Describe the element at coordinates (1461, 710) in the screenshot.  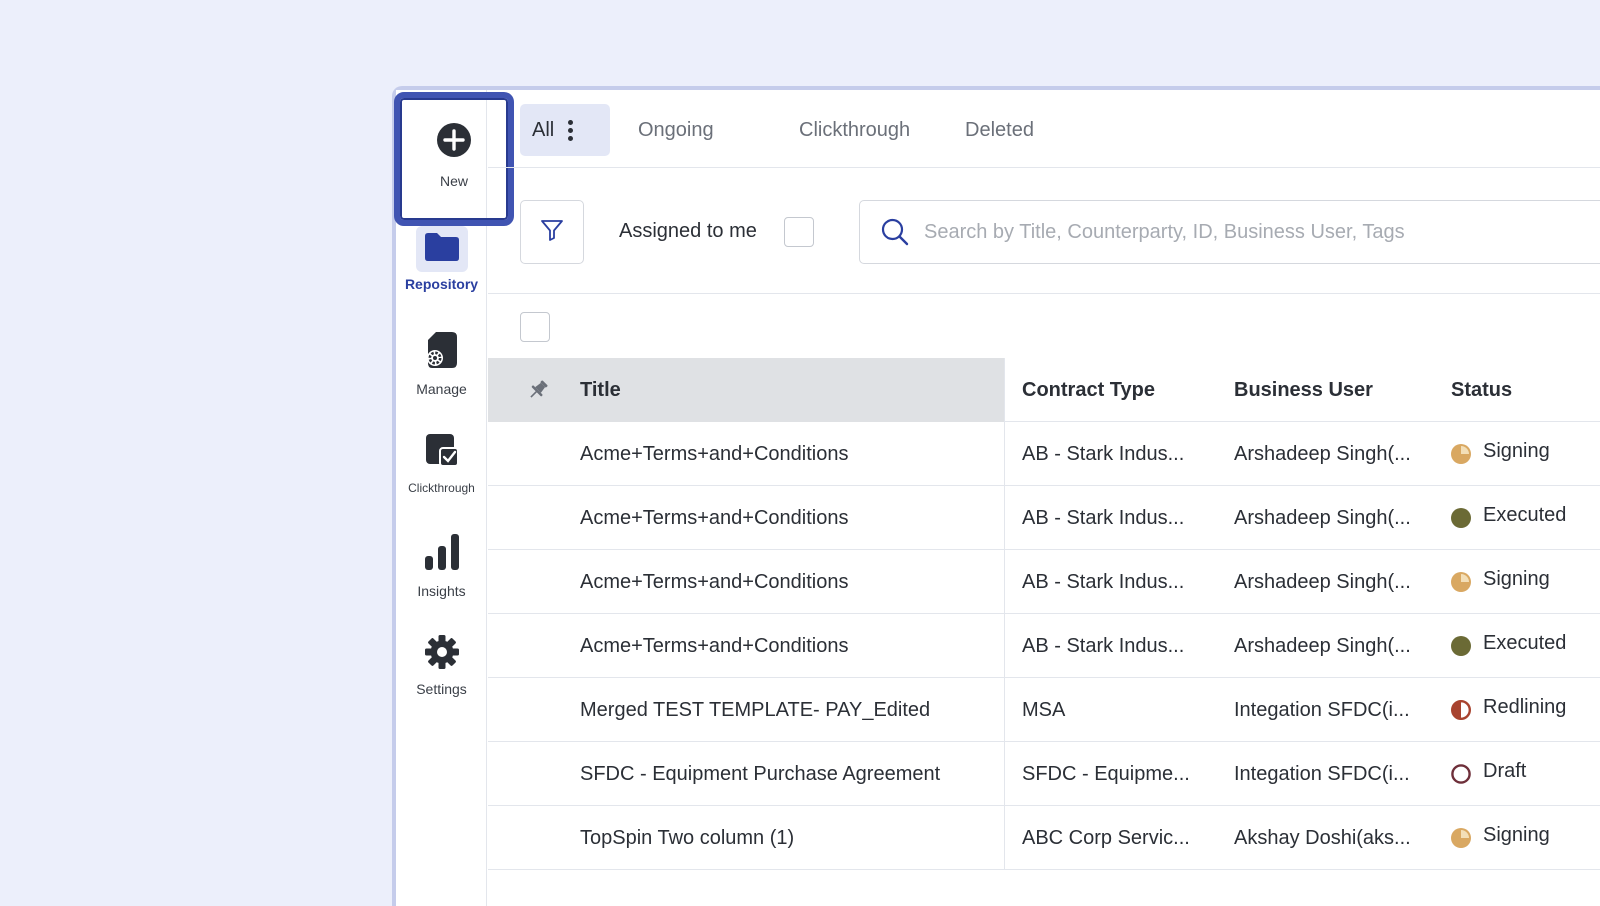
I see `status-redlining-icon` at that location.